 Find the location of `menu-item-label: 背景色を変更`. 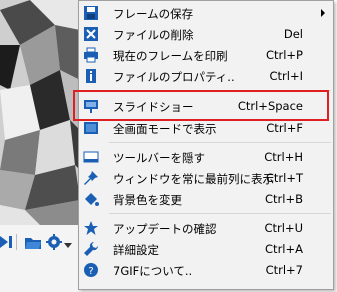

menu-item-label: 背景色を変更 is located at coordinates (147, 200).